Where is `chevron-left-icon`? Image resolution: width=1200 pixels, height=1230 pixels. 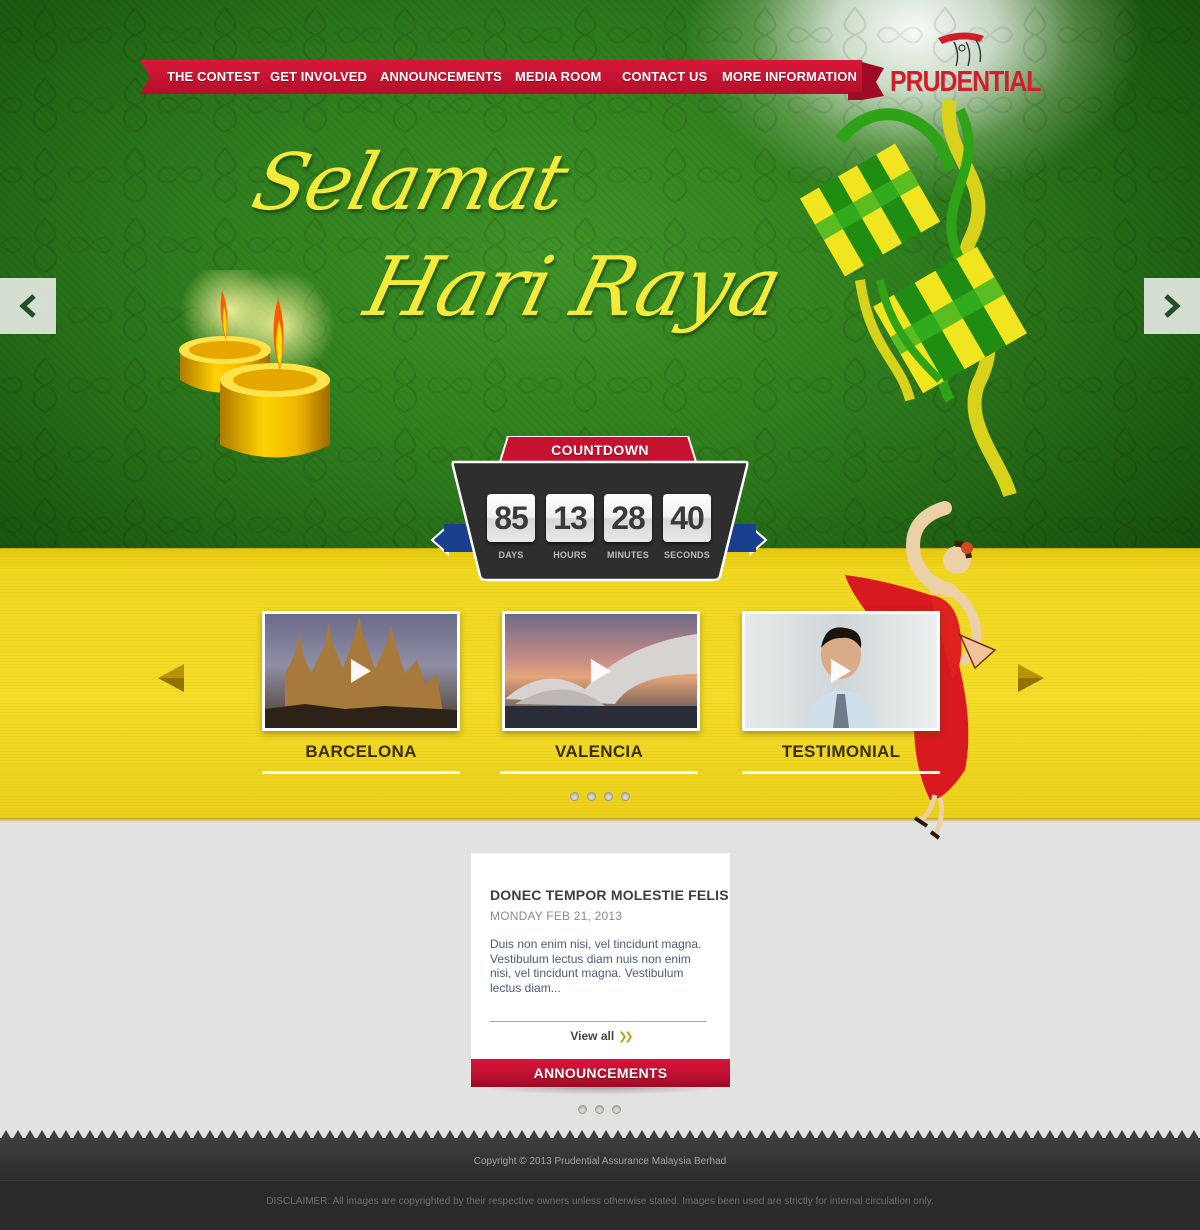 chevron-left-icon is located at coordinates (27, 306).